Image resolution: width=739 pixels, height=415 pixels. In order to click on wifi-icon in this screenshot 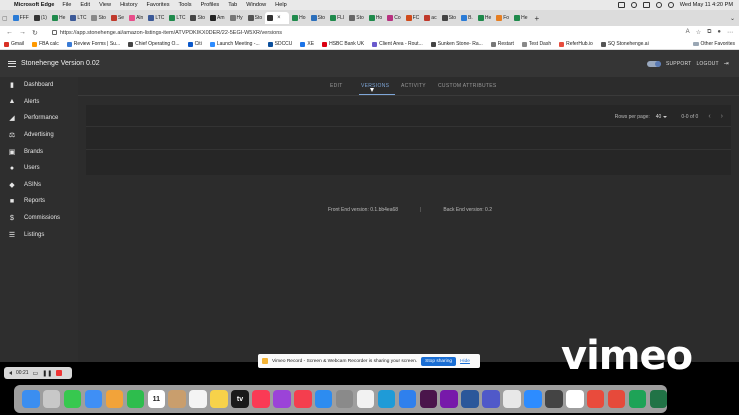, I will do `click(633, 5)`.